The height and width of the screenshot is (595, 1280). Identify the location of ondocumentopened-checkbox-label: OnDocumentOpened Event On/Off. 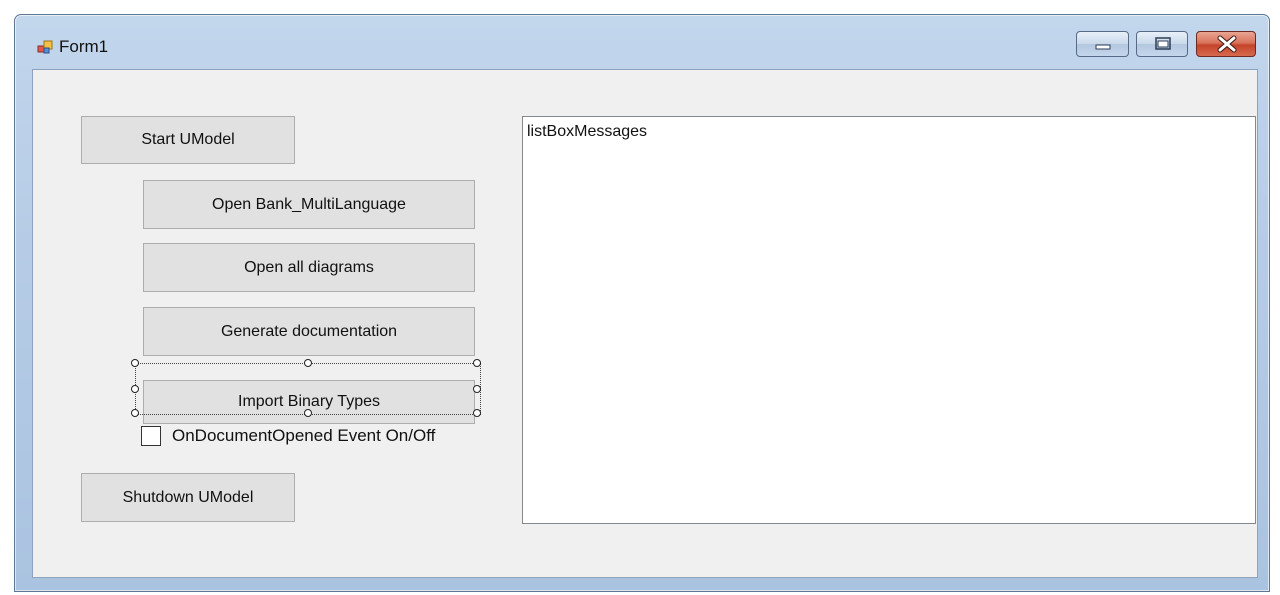
(303, 436).